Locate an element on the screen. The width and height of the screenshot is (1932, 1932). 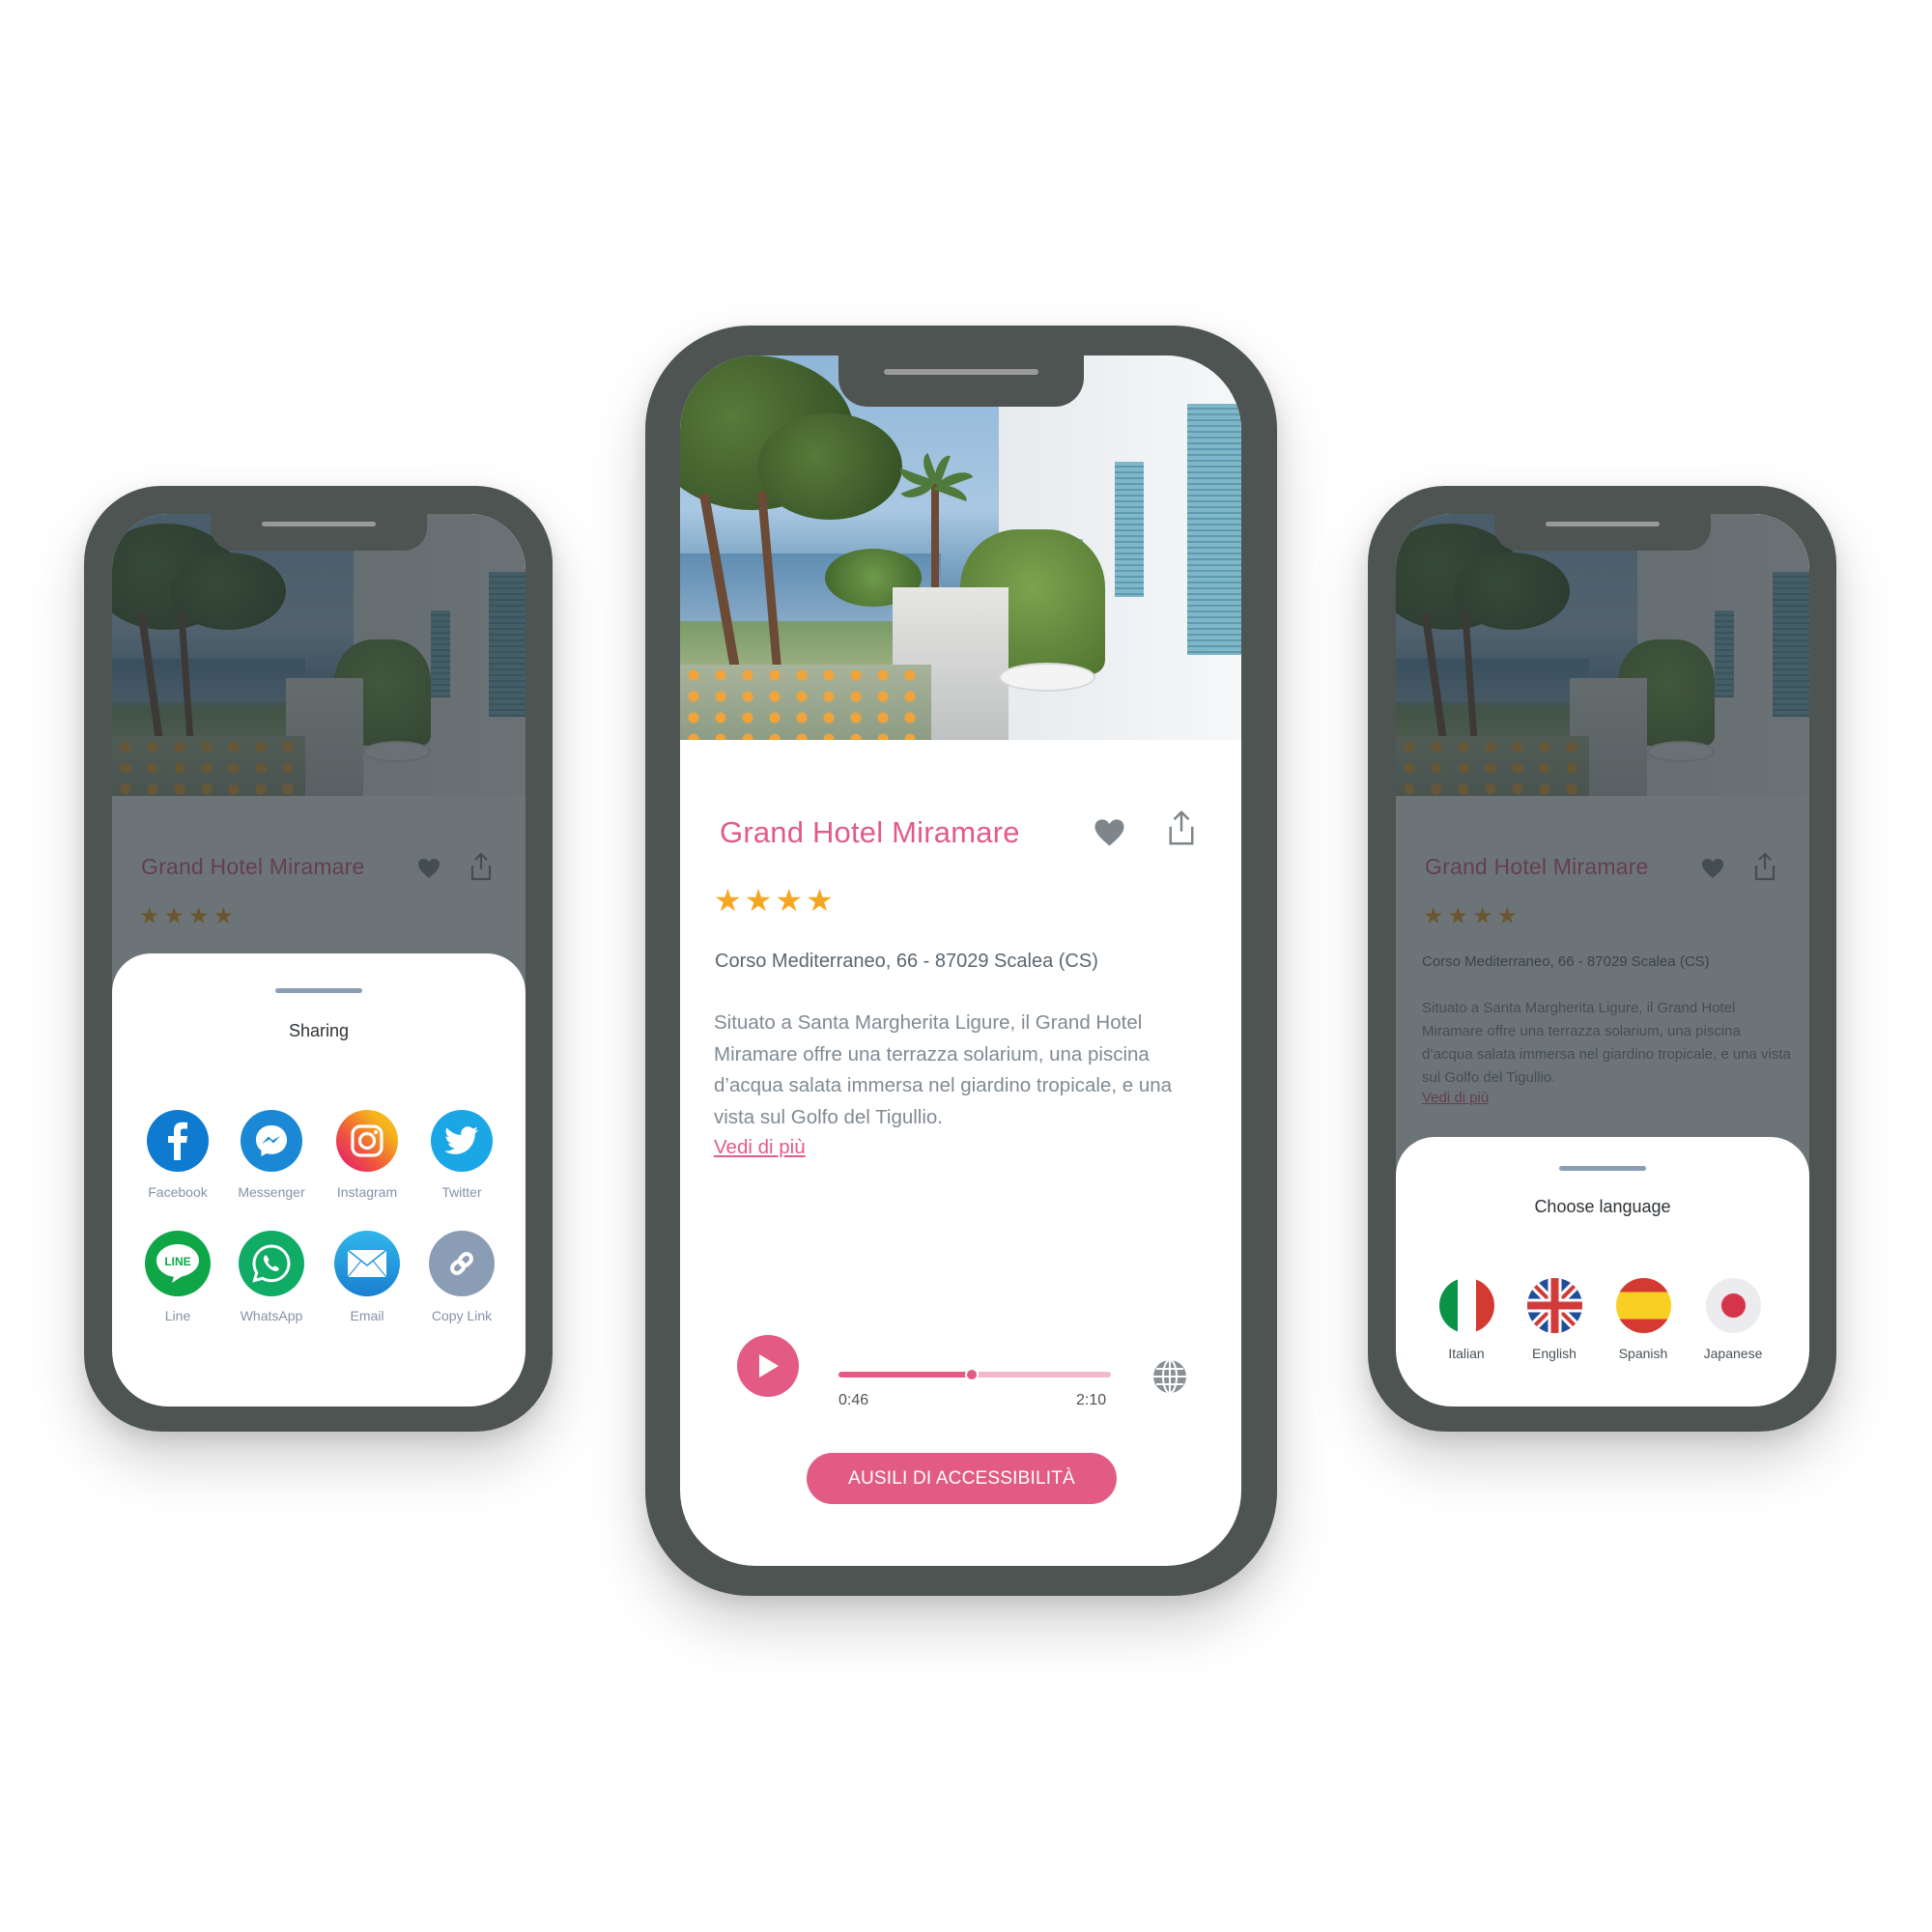
language-label: Spanish is located at coordinates (1643, 1353).